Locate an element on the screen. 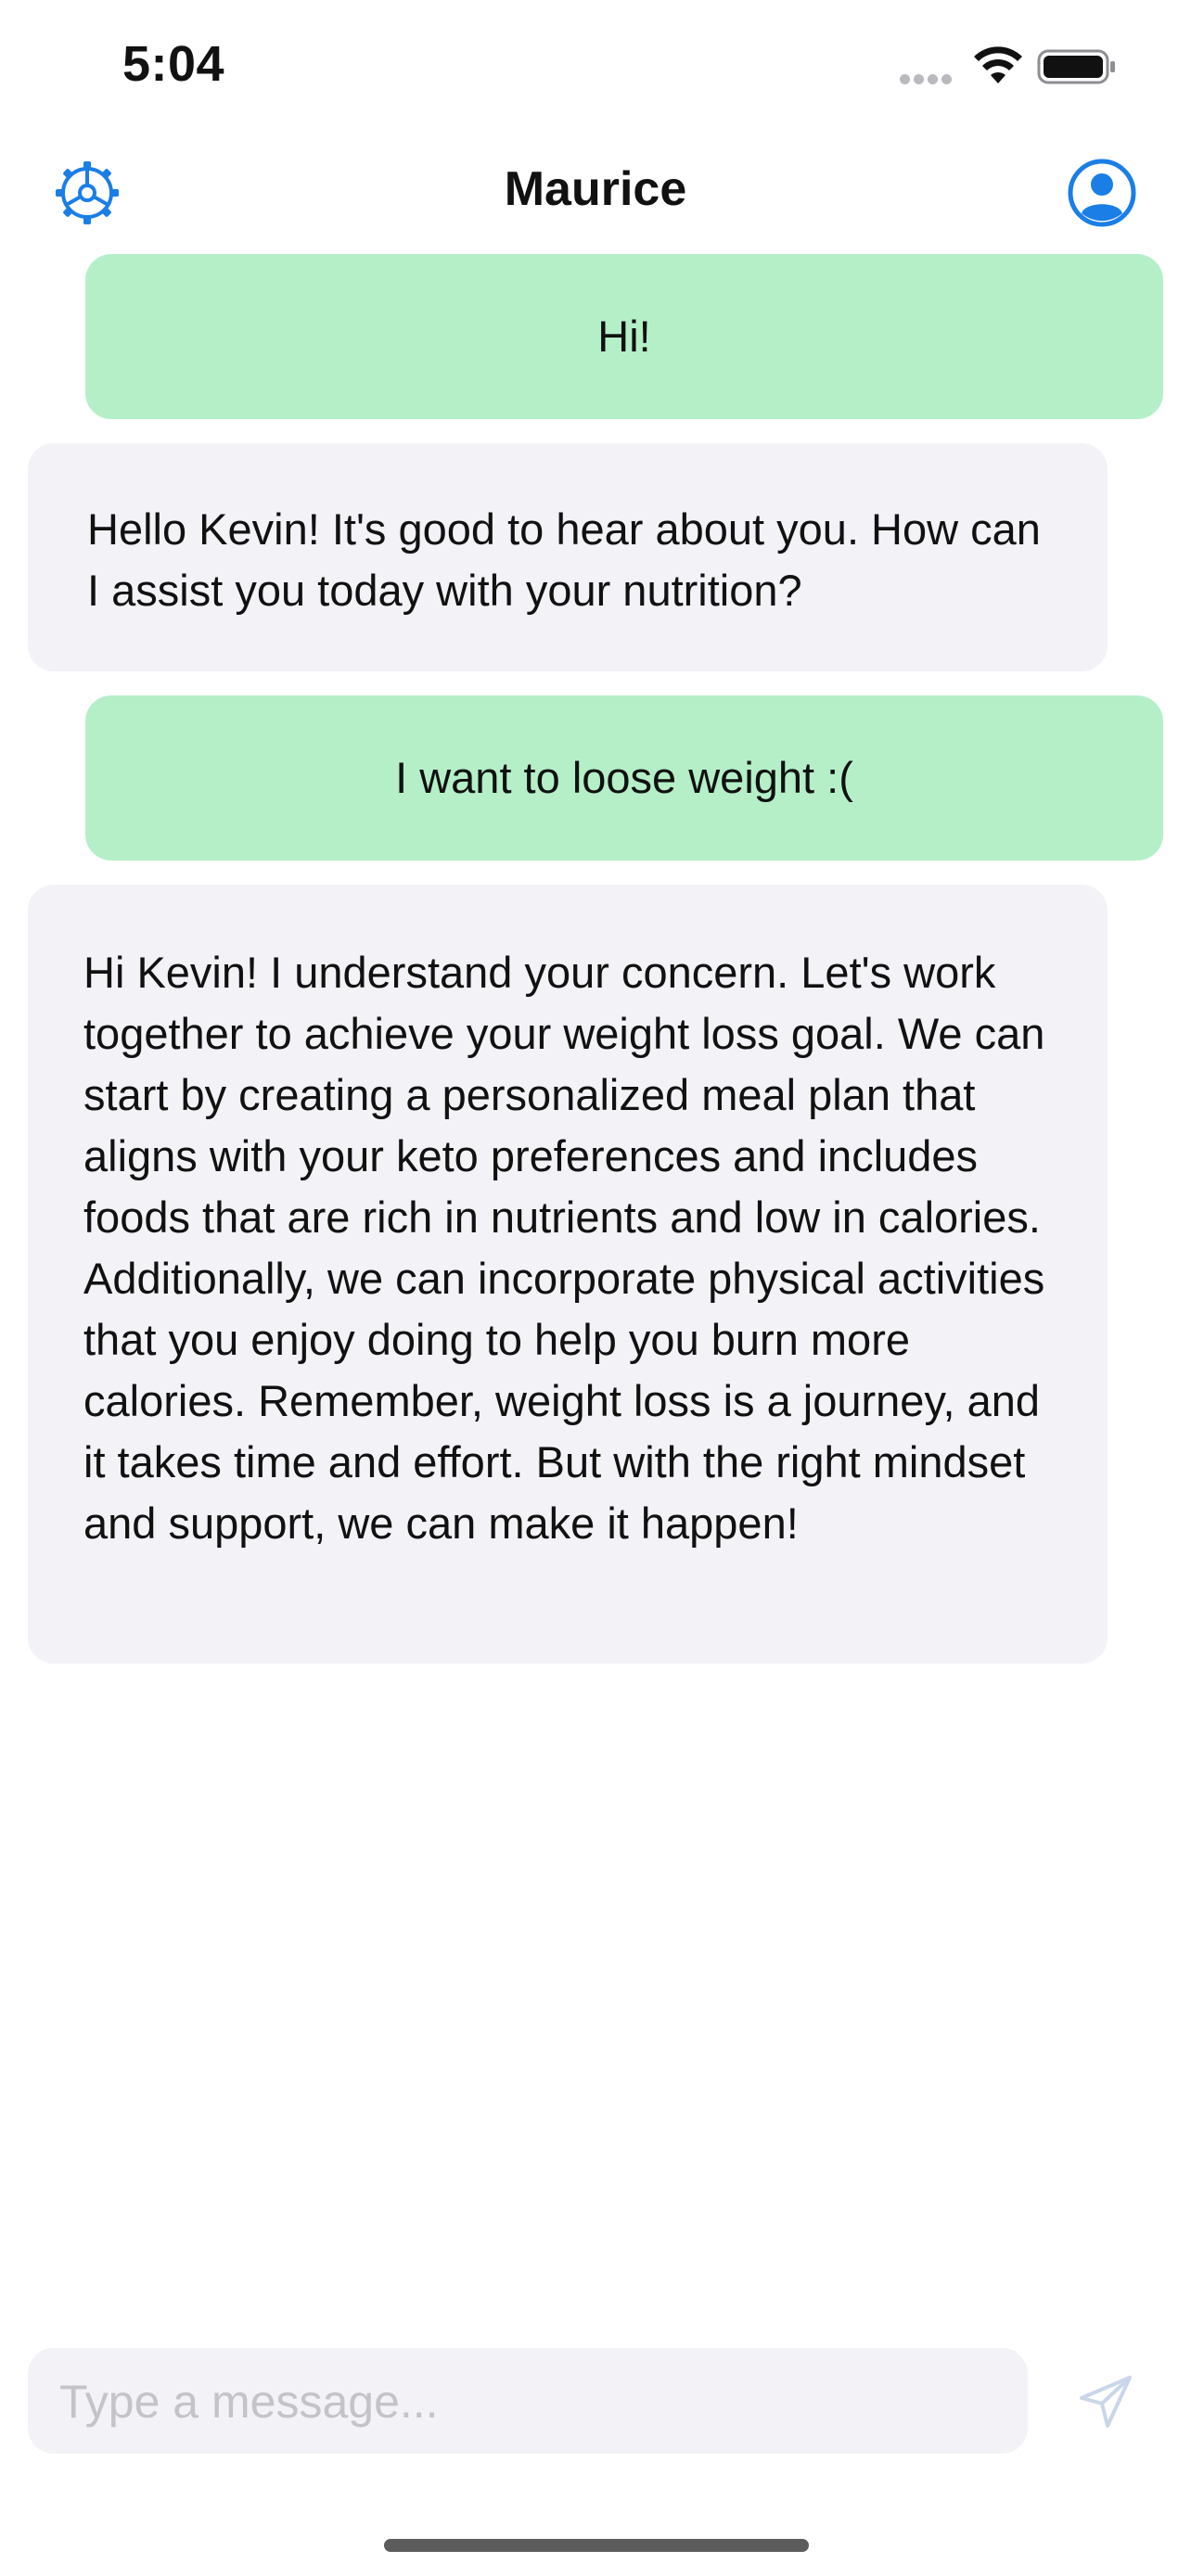 The height and width of the screenshot is (2576, 1191). message-input is located at coordinates (530, 2401).